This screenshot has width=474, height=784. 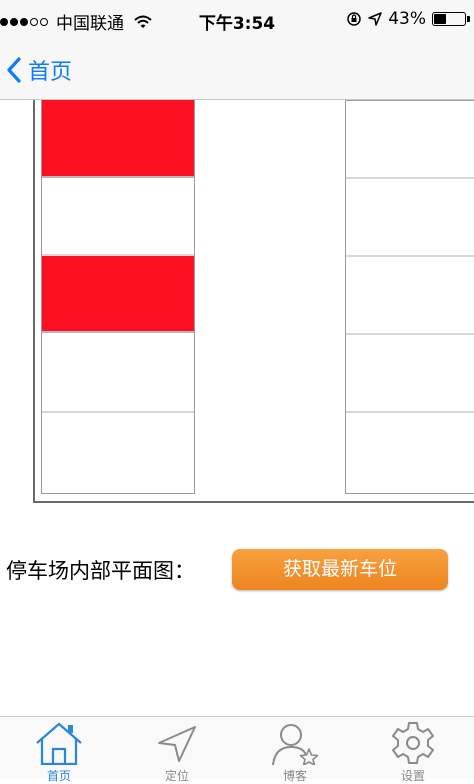 I want to click on tab-blog: 博客, so click(x=295, y=750).